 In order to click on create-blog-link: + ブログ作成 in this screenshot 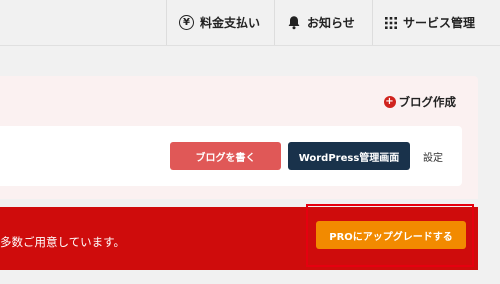, I will do `click(420, 102)`.